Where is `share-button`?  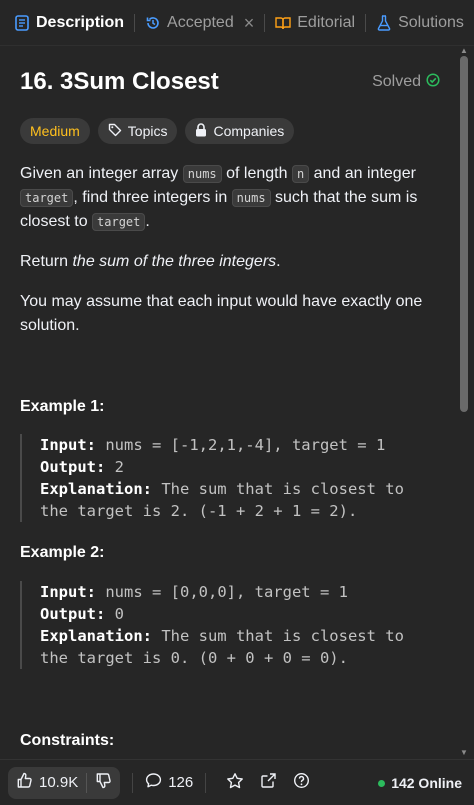
share-button is located at coordinates (268, 783).